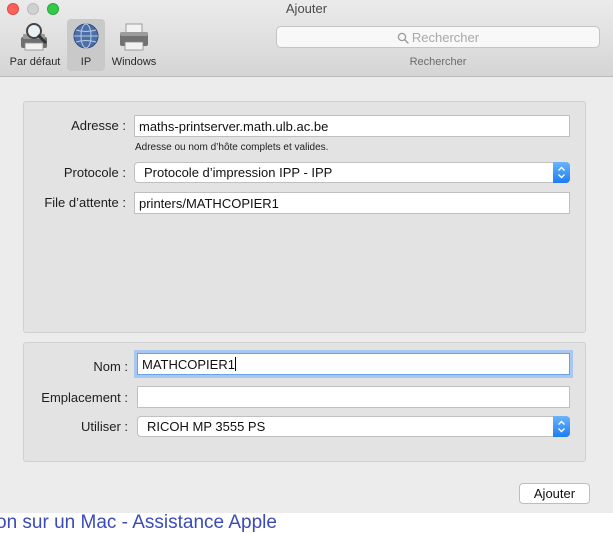 Image resolution: width=613 pixels, height=533 pixels. What do you see at coordinates (353, 397) in the screenshot?
I see `location-field` at bounding box center [353, 397].